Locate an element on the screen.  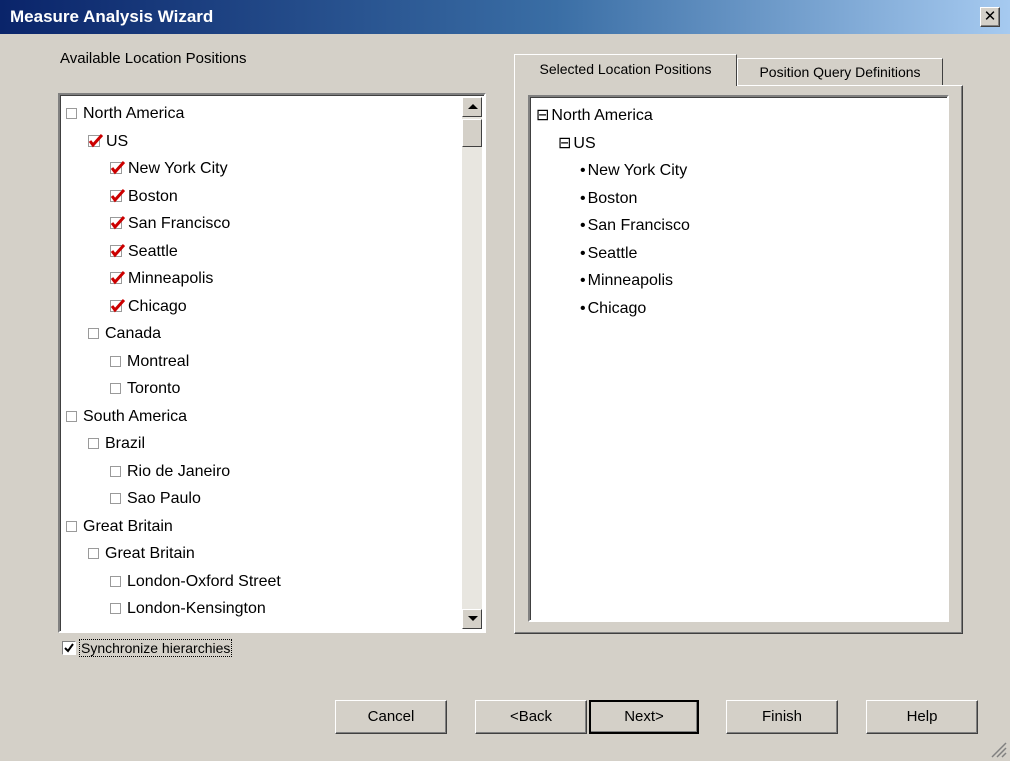
finish-button: Finish is located at coordinates (782, 717).